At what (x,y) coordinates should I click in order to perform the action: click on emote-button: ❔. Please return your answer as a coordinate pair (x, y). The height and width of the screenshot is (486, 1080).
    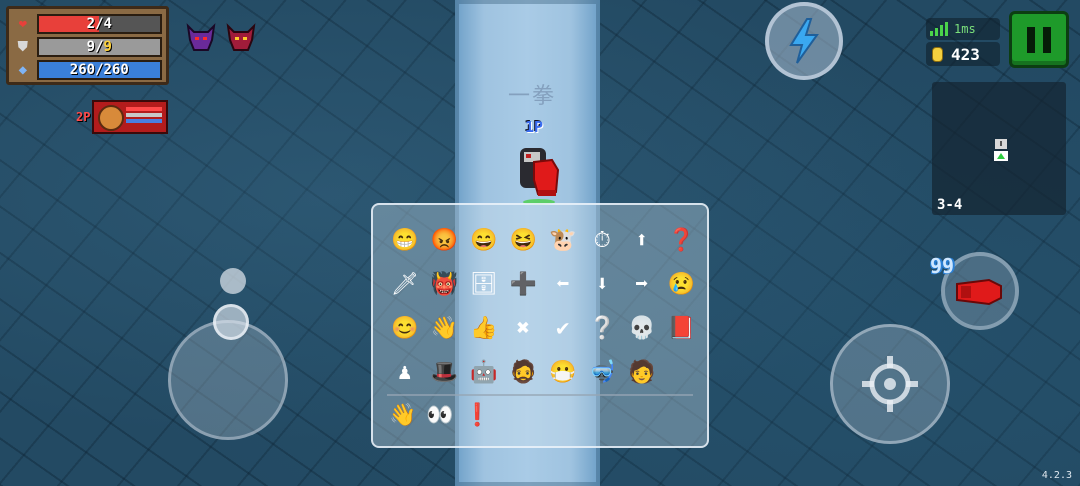
    Looking at the image, I should click on (603, 329).